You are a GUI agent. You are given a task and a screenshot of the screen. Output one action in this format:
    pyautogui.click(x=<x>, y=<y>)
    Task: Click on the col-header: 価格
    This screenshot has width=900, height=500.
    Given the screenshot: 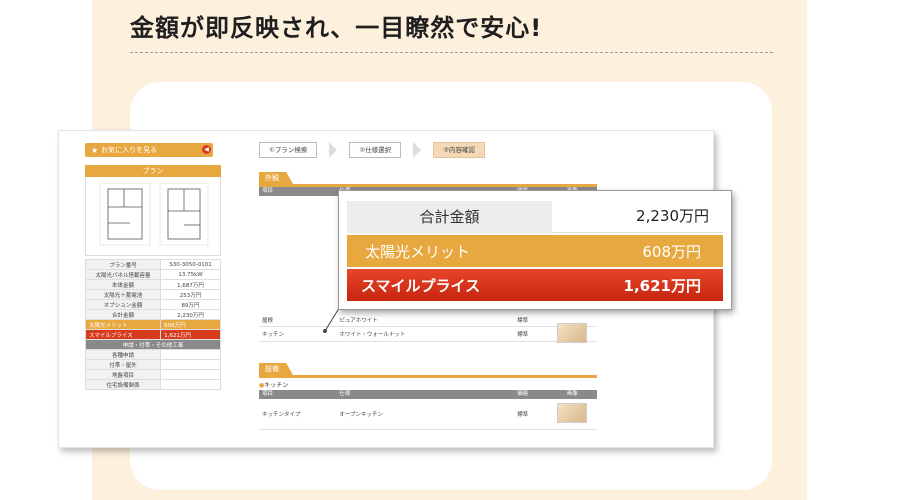 What is the action you would take?
    pyautogui.click(x=523, y=394)
    